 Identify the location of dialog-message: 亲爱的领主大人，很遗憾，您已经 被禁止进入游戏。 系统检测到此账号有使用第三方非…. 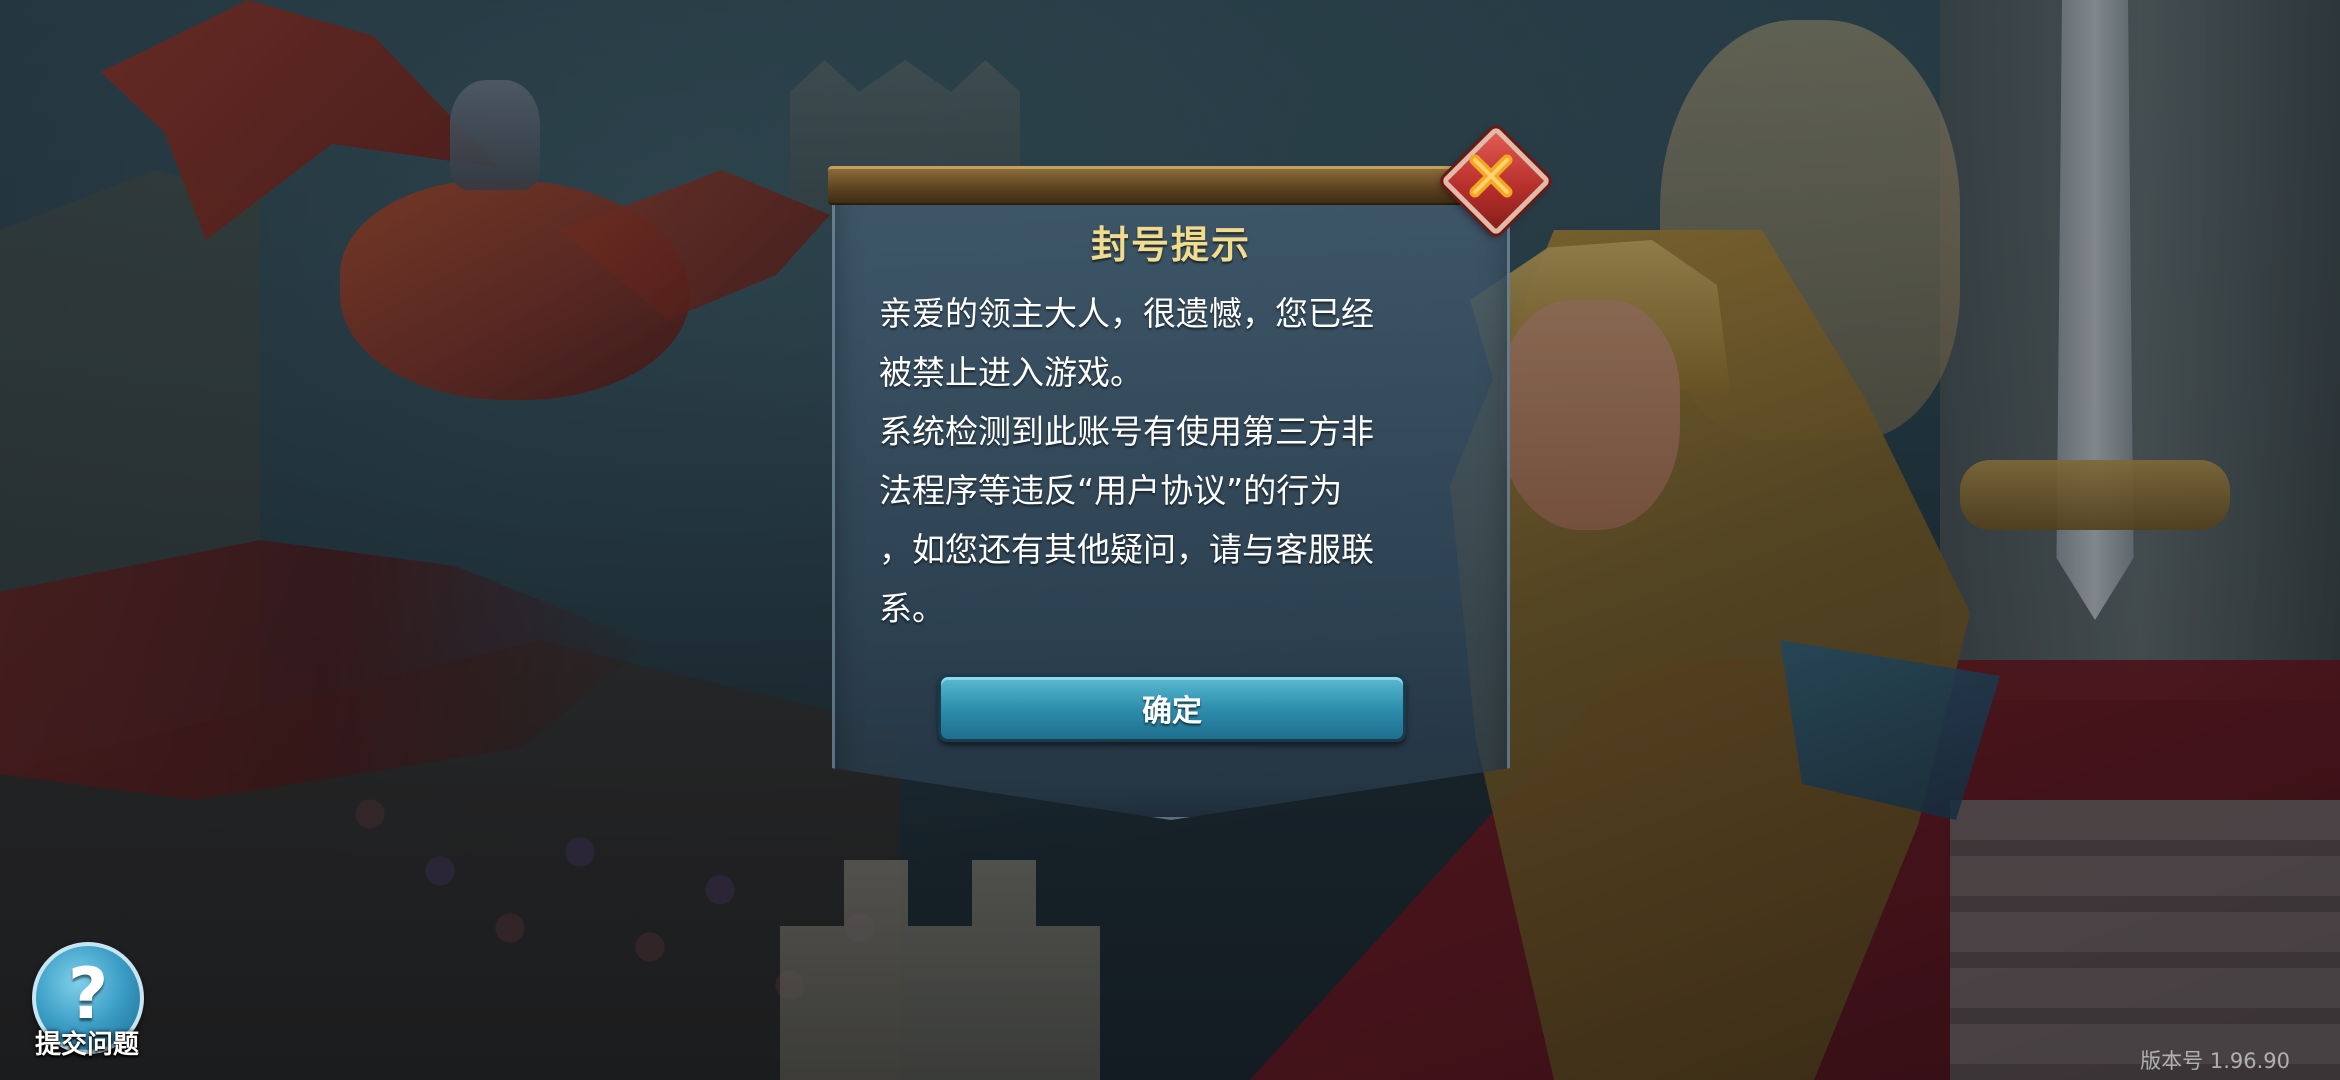
(1164, 461).